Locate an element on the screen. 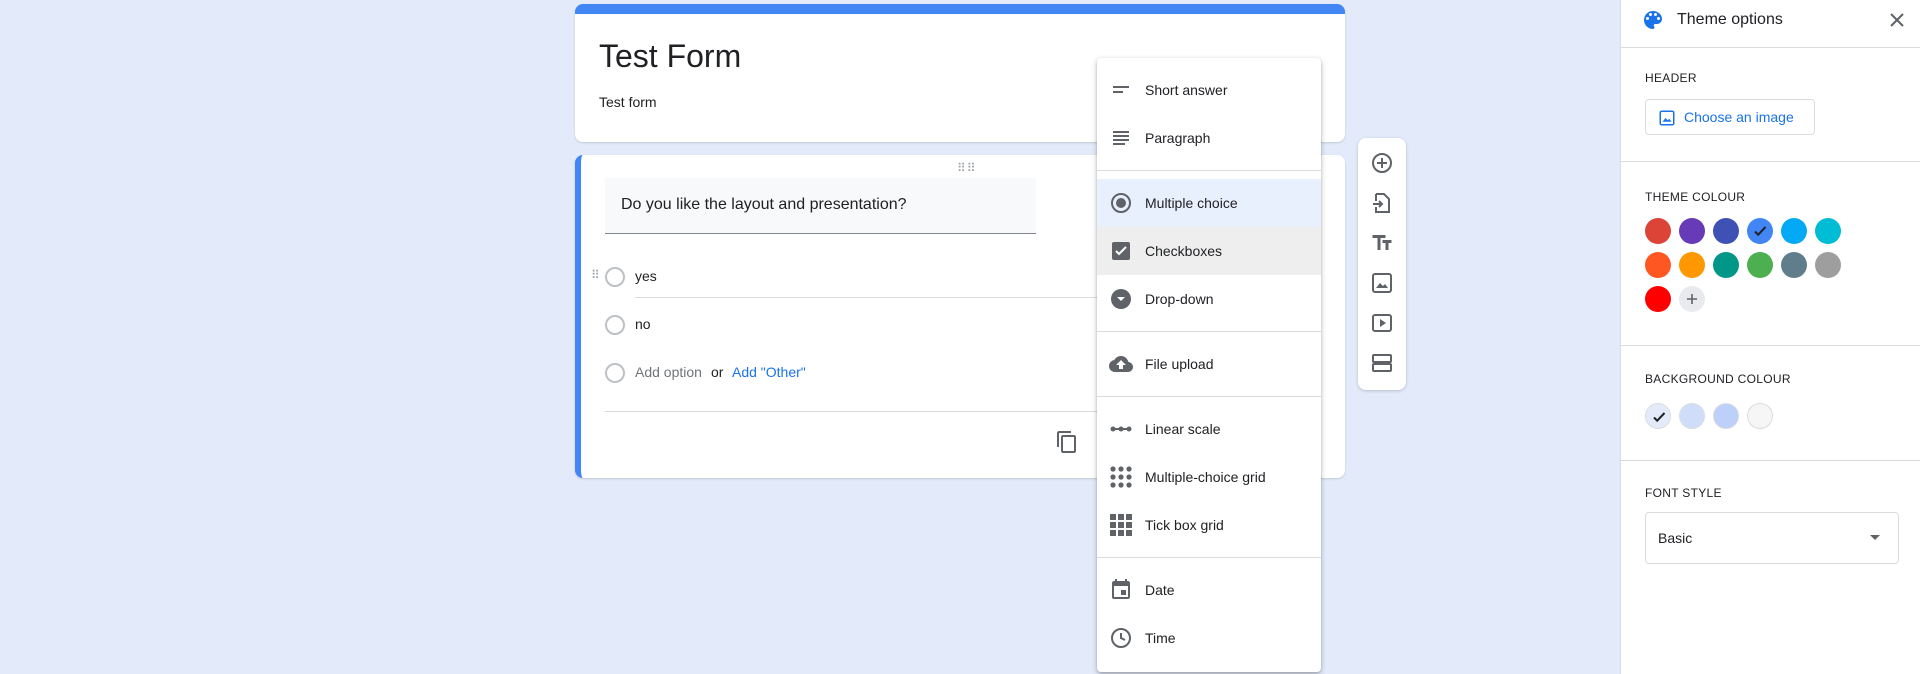 The image size is (1920, 674). add-other-link: Add "Other" is located at coordinates (769, 372).